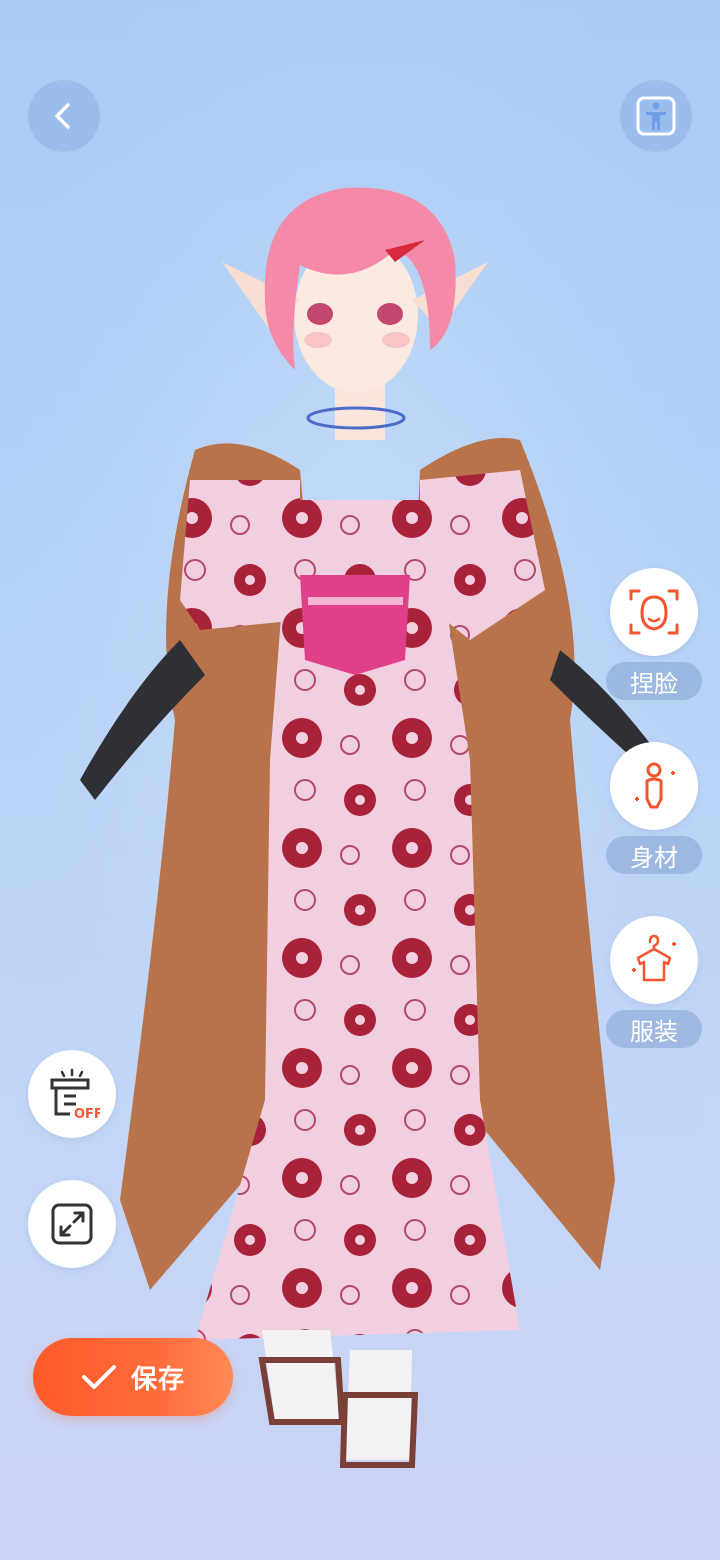 The image size is (720, 1560). I want to click on side-item-body: 身材, so click(654, 808).